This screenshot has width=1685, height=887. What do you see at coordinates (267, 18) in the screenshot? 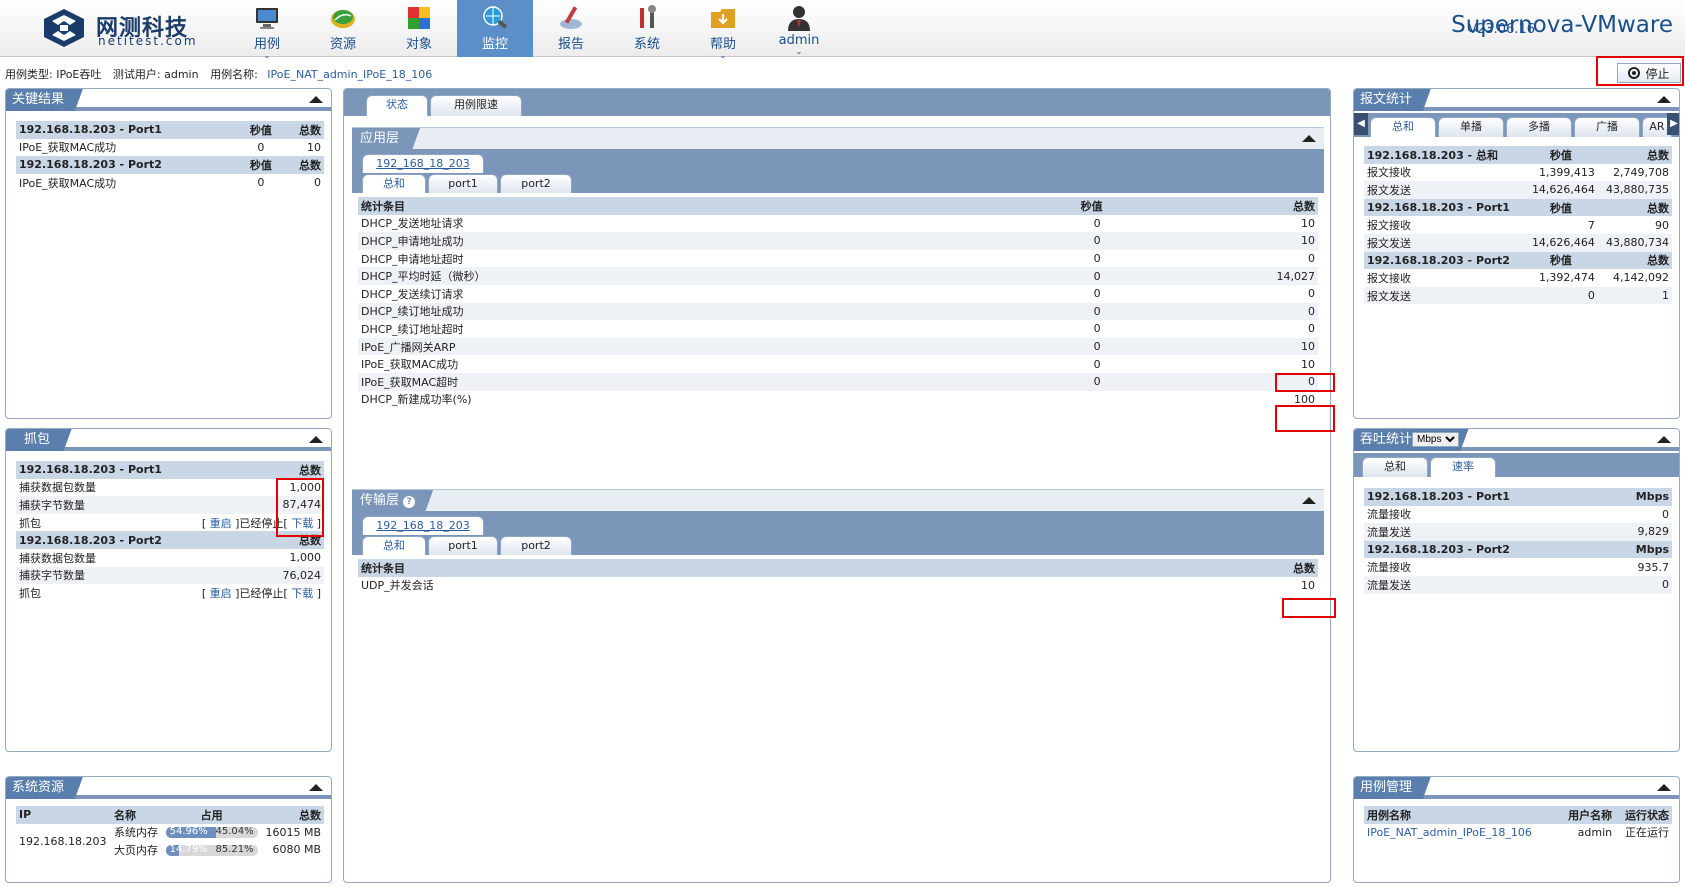
I see `monitor-icon` at bounding box center [267, 18].